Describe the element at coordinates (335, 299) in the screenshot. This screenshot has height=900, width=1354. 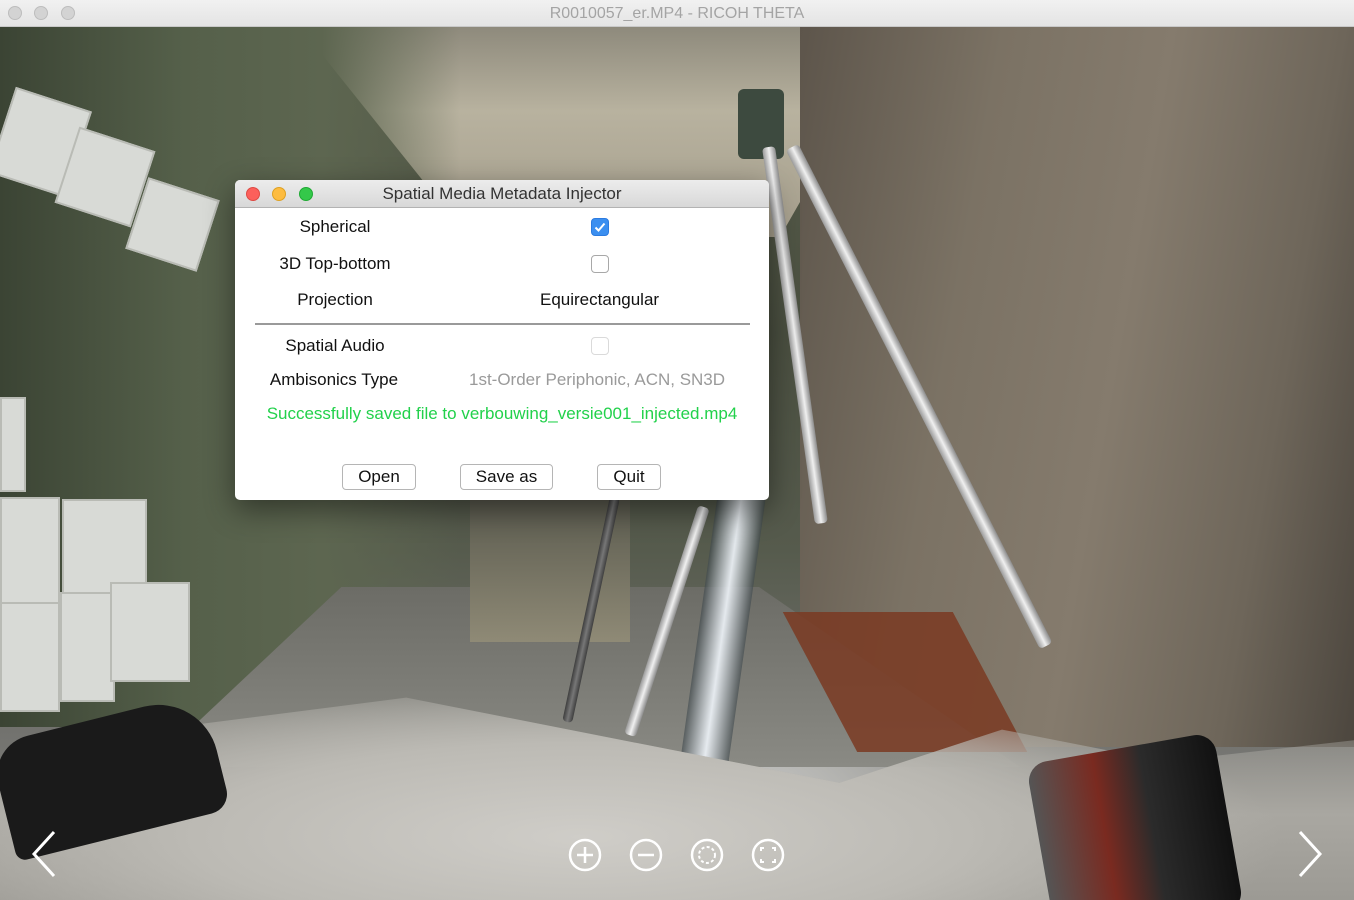
I see `projection-label: Projection` at that location.